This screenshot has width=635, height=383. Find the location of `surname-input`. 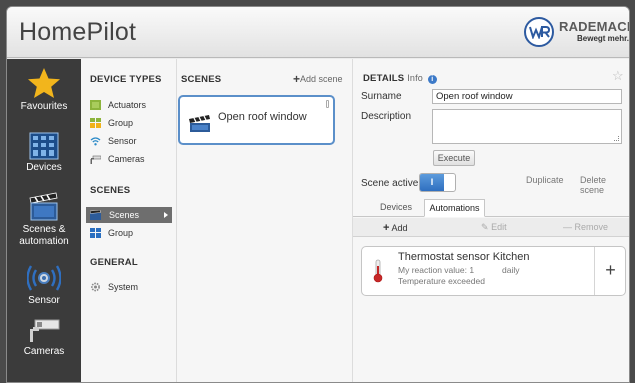

surname-input is located at coordinates (527, 96).